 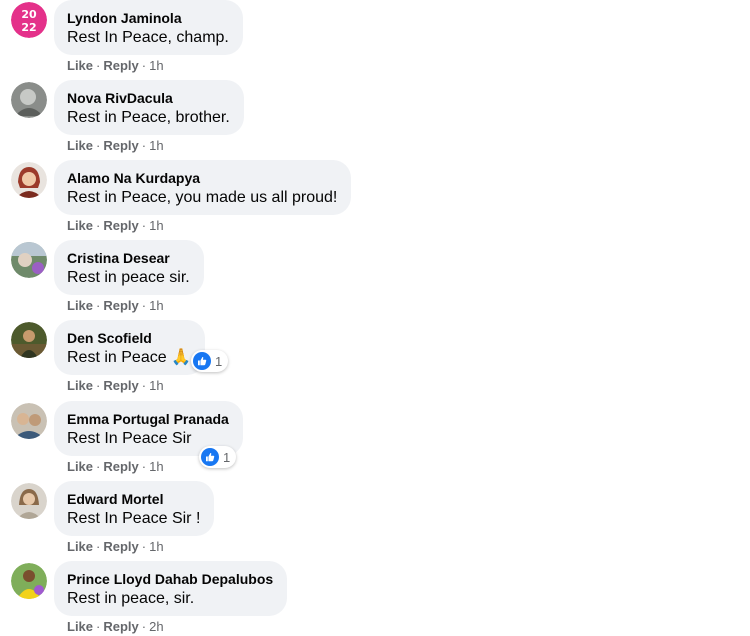 I want to click on svg-text: 22, so click(x=28, y=27).